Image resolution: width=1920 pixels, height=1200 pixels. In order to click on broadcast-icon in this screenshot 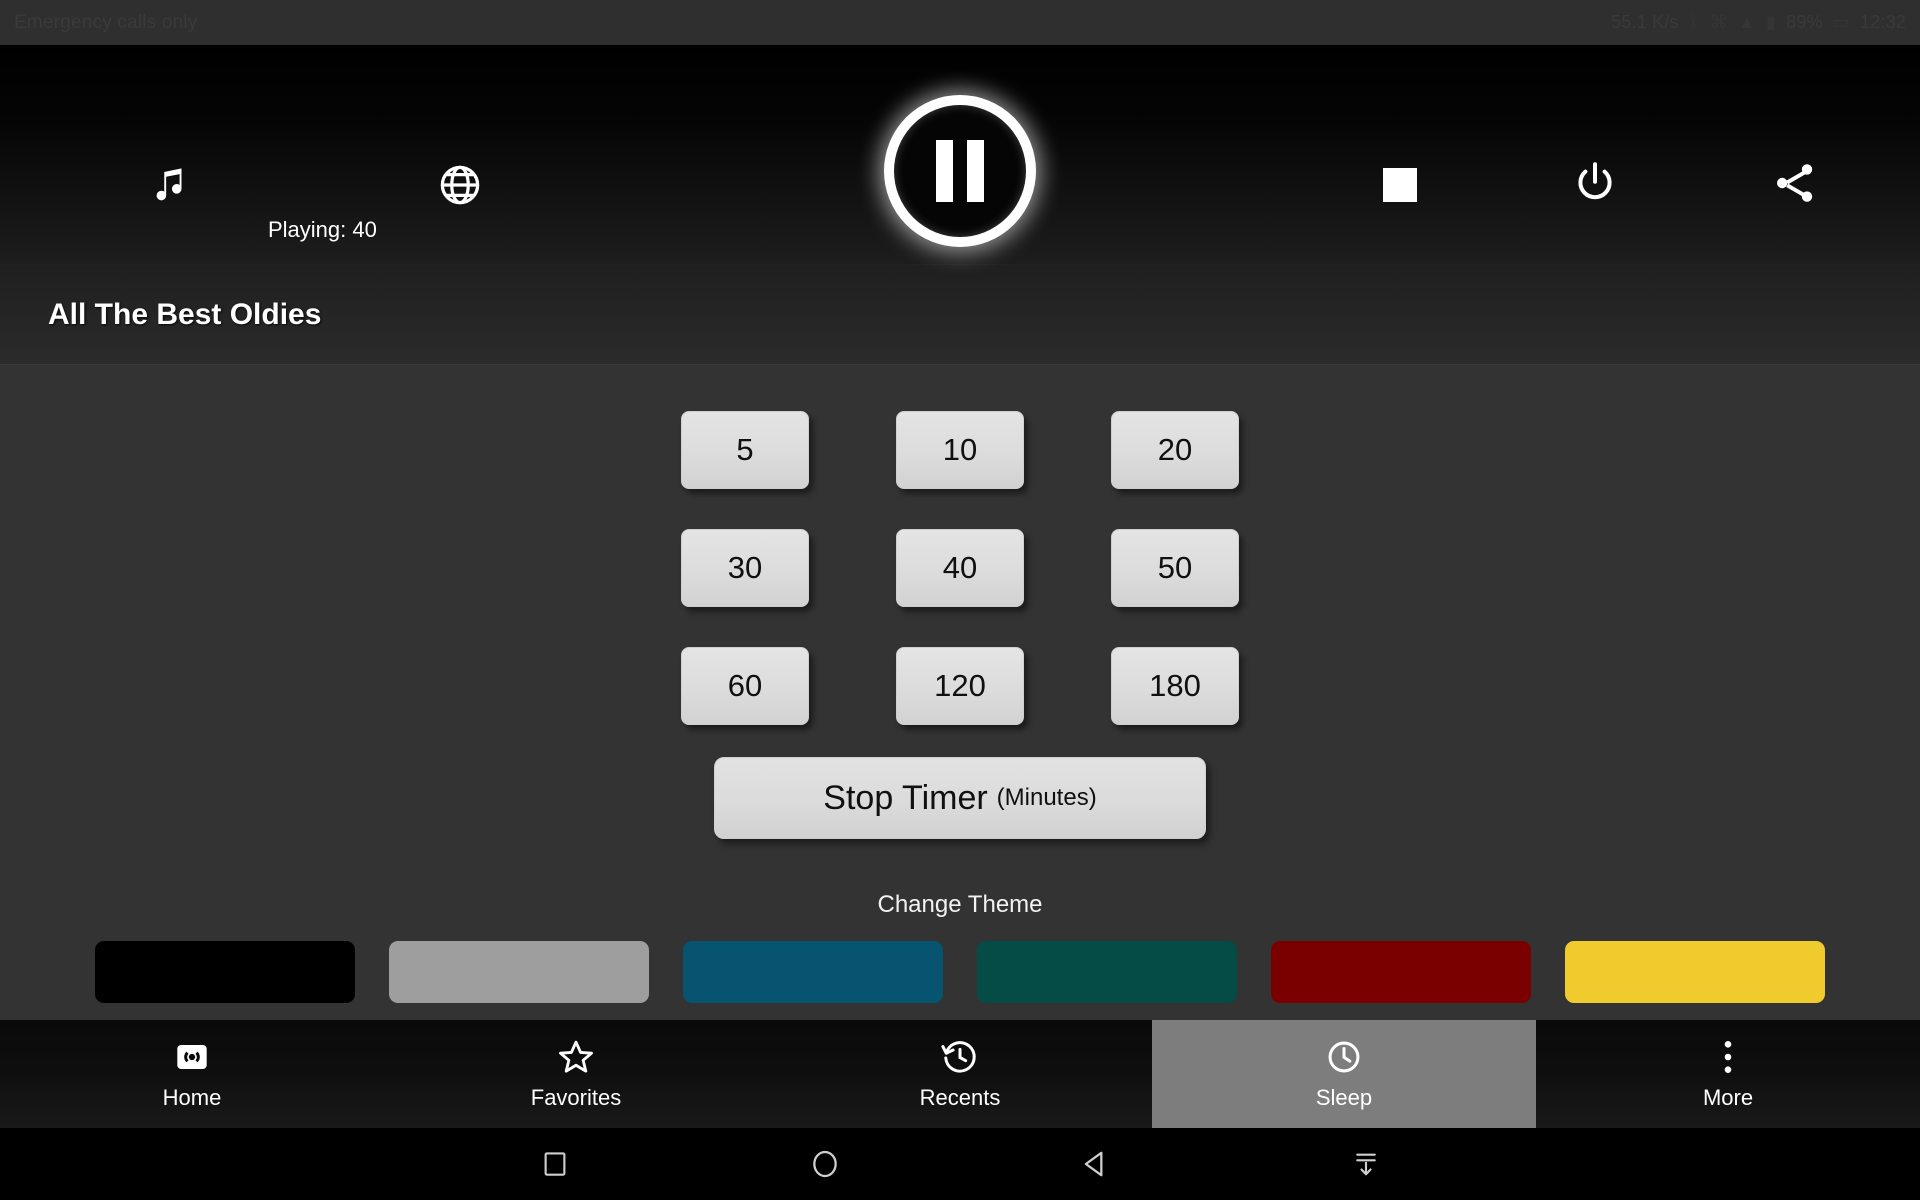, I will do `click(192, 1057)`.